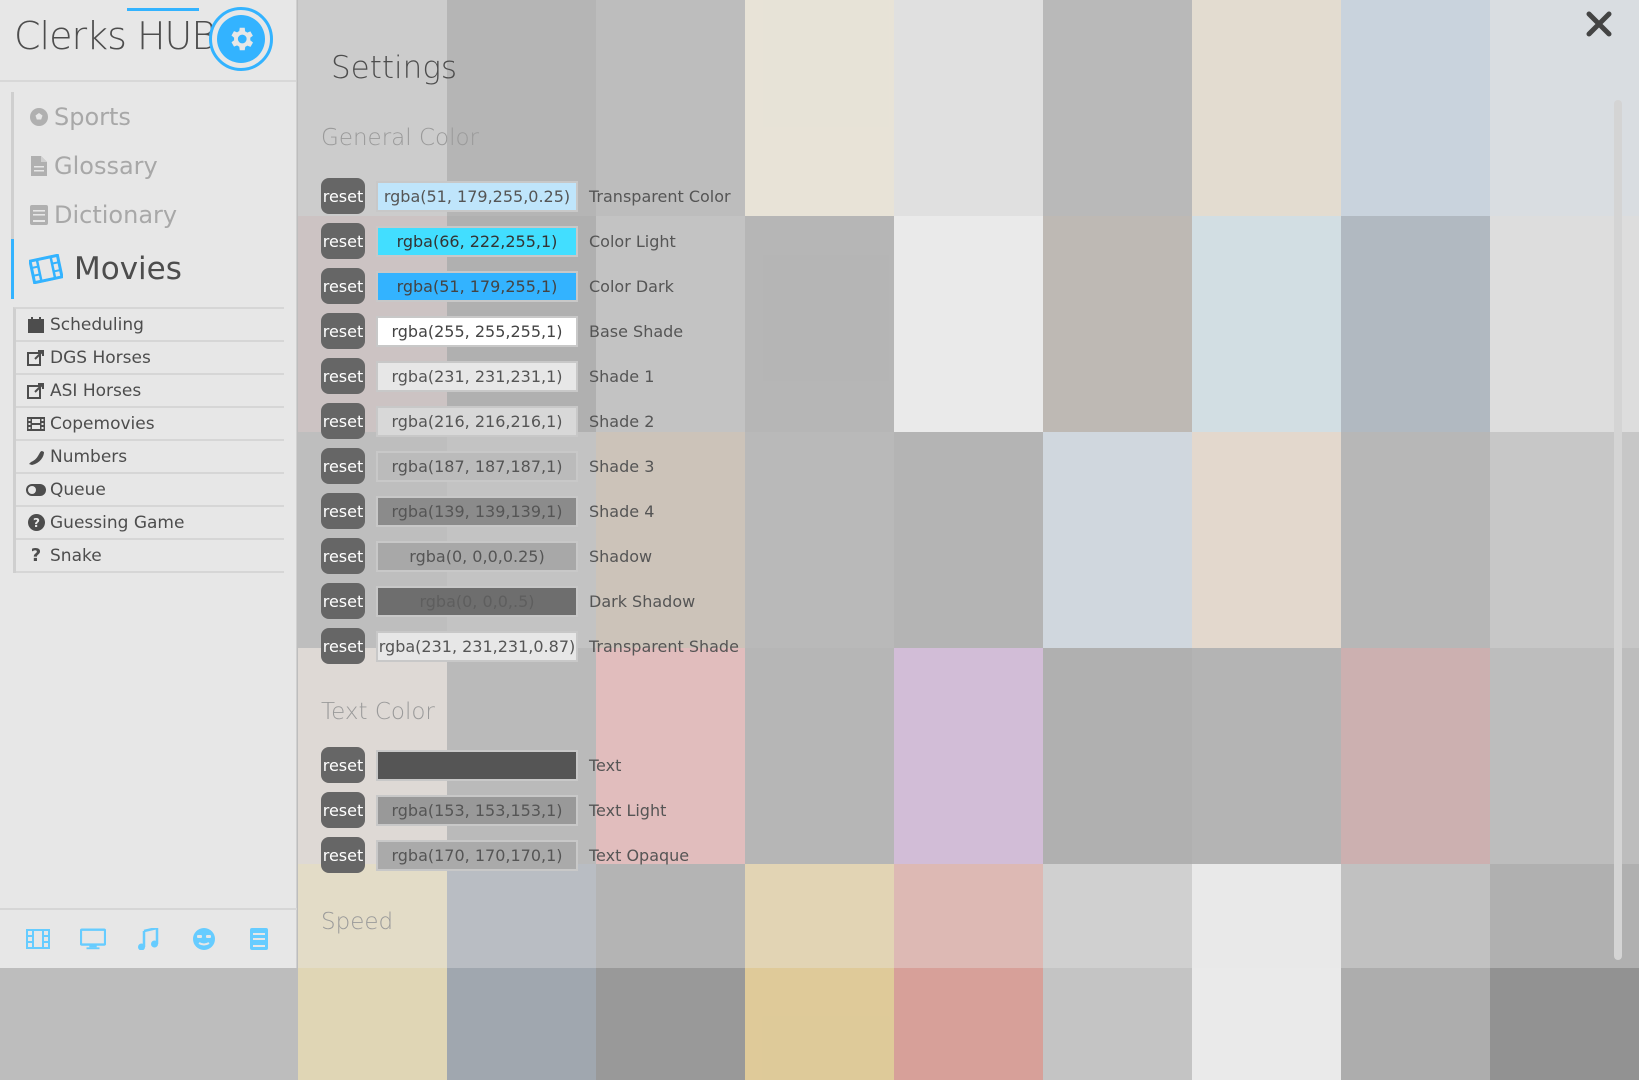 This screenshot has width=1639, height=1080. What do you see at coordinates (96, 390) in the screenshot?
I see `sub-item-label: ASI Horses` at bounding box center [96, 390].